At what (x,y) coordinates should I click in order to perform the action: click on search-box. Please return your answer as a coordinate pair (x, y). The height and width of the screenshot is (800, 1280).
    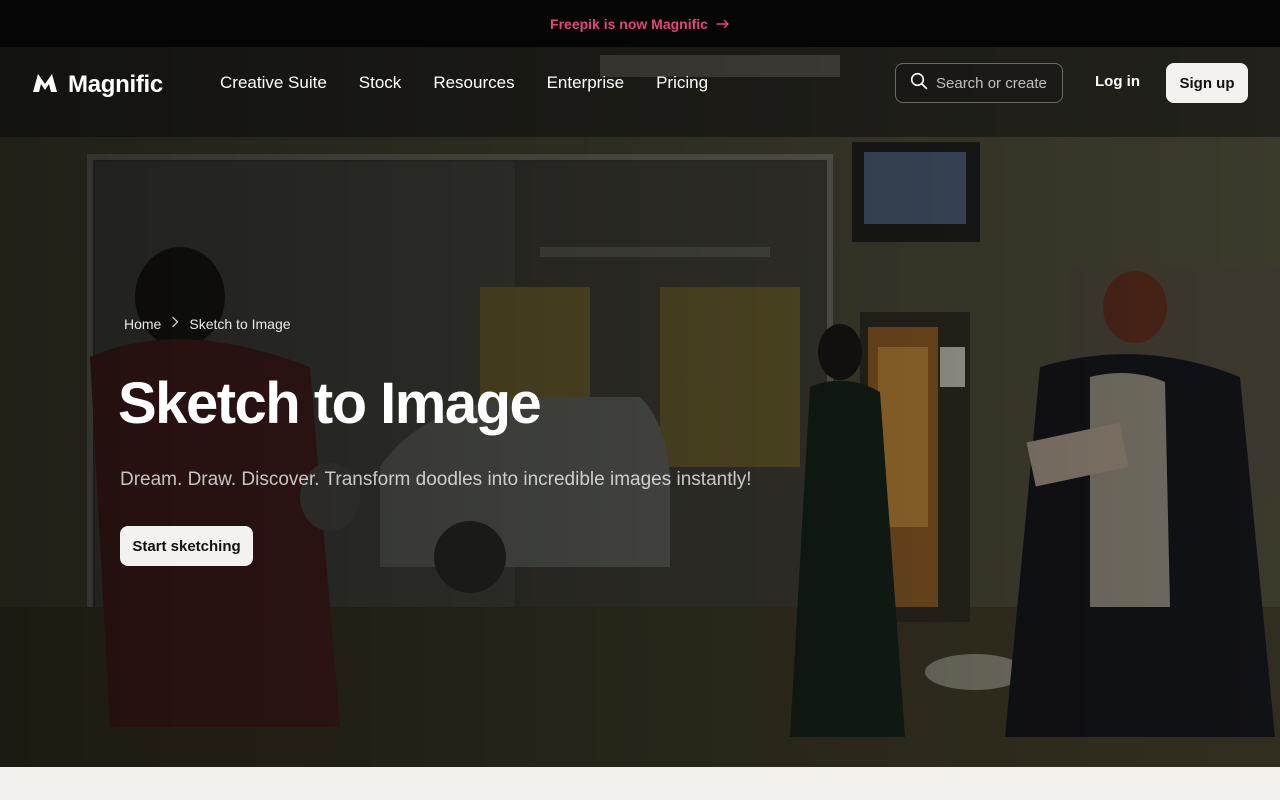
    Looking at the image, I should click on (979, 83).